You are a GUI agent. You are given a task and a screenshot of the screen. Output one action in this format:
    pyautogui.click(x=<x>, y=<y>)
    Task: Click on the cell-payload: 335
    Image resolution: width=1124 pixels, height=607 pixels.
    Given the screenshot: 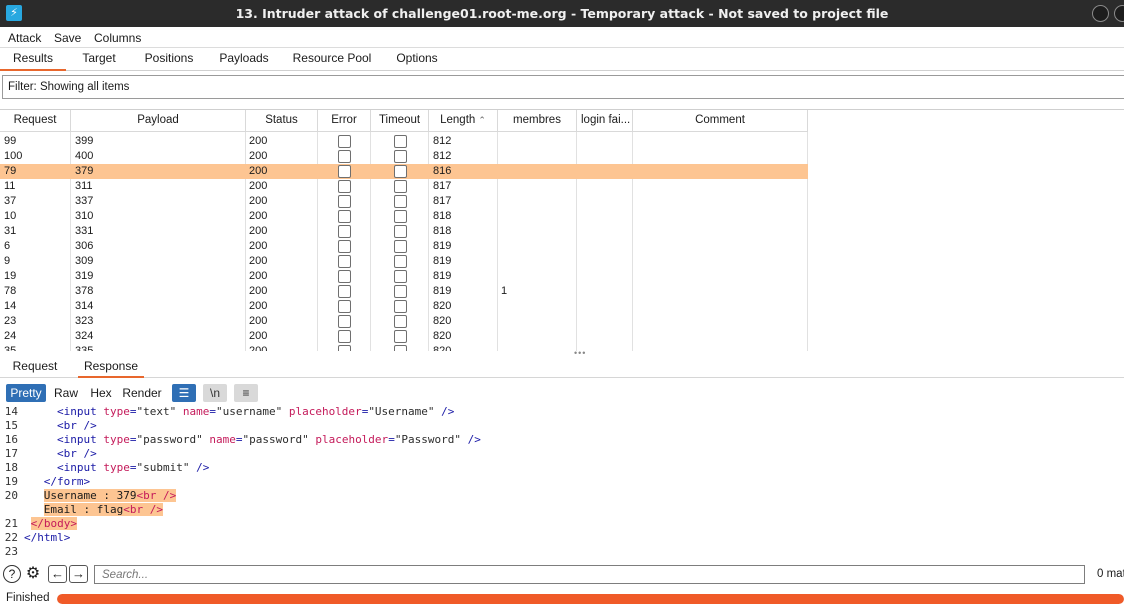 What is the action you would take?
    pyautogui.click(x=84, y=348)
    